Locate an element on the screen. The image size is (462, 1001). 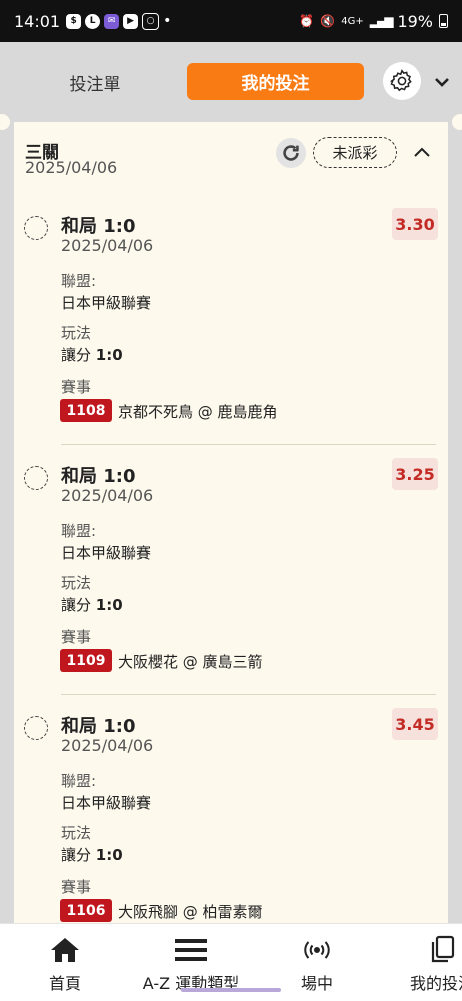
nav-live: 場中 is located at coordinates (317, 962).